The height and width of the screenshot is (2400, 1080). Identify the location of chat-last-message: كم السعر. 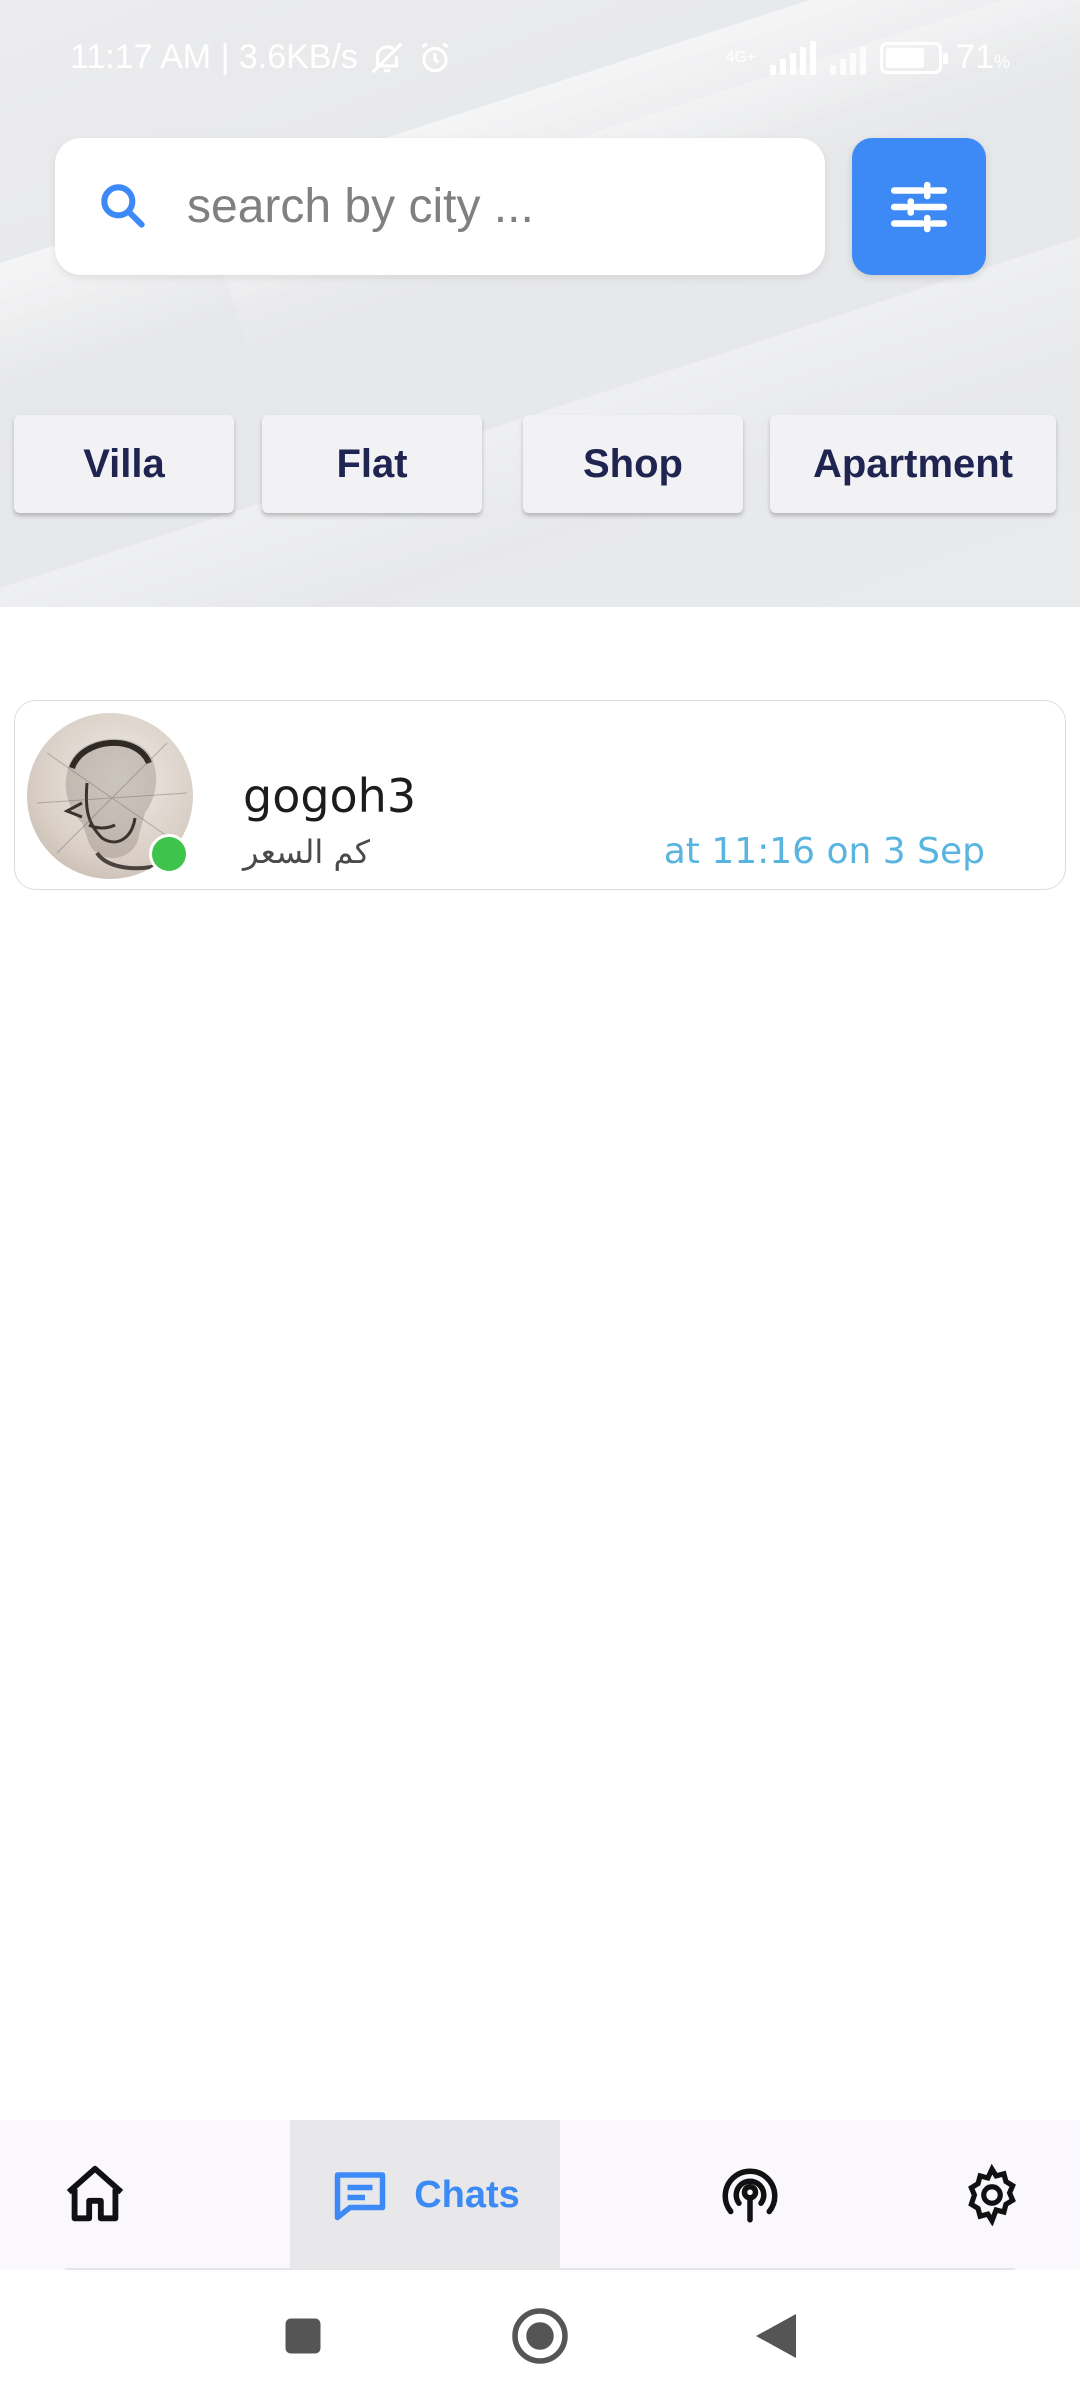
(306, 852).